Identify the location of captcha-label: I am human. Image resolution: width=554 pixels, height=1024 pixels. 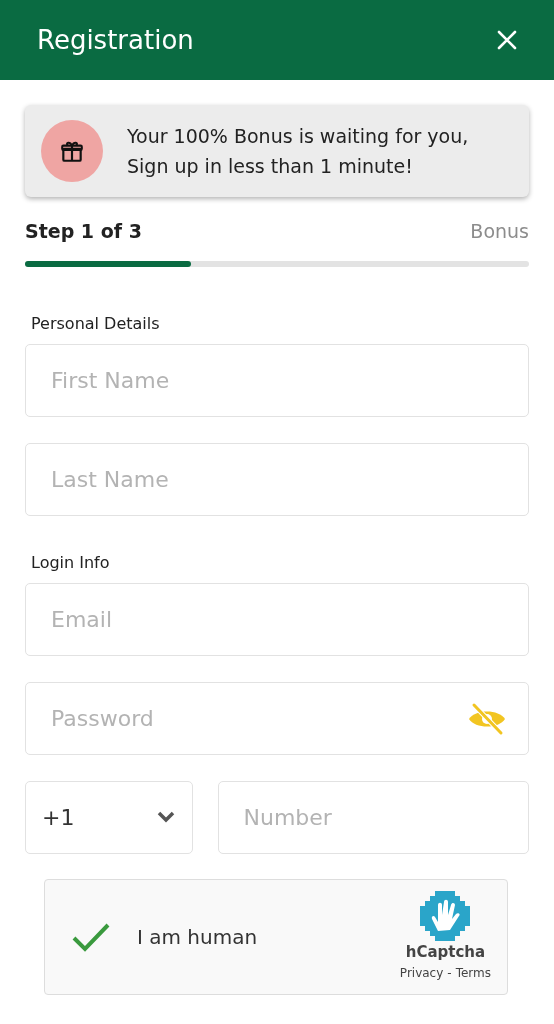
(197, 937).